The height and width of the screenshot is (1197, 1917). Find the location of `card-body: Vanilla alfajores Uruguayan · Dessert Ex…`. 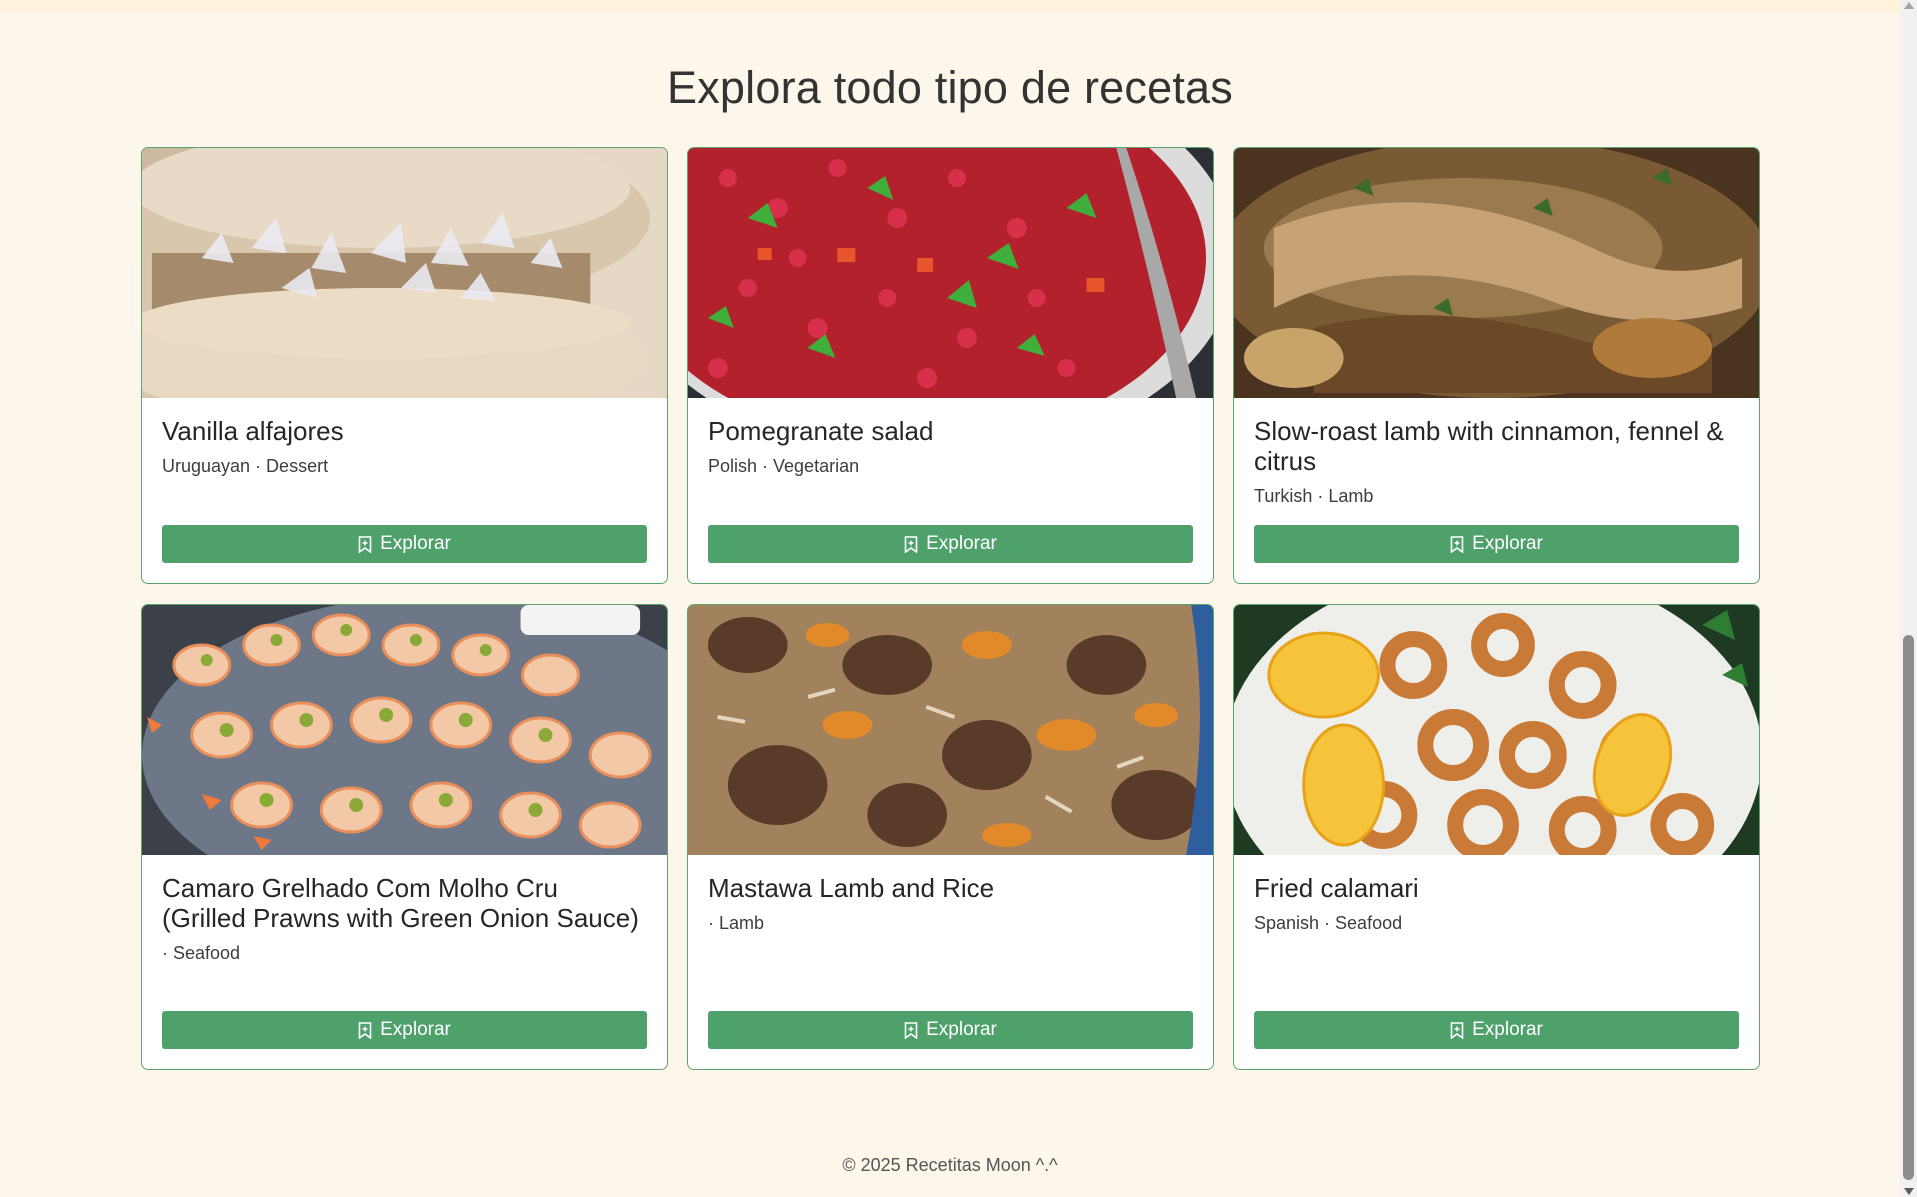

card-body: Vanilla alfajores Uruguayan · Dessert Ex… is located at coordinates (404, 490).